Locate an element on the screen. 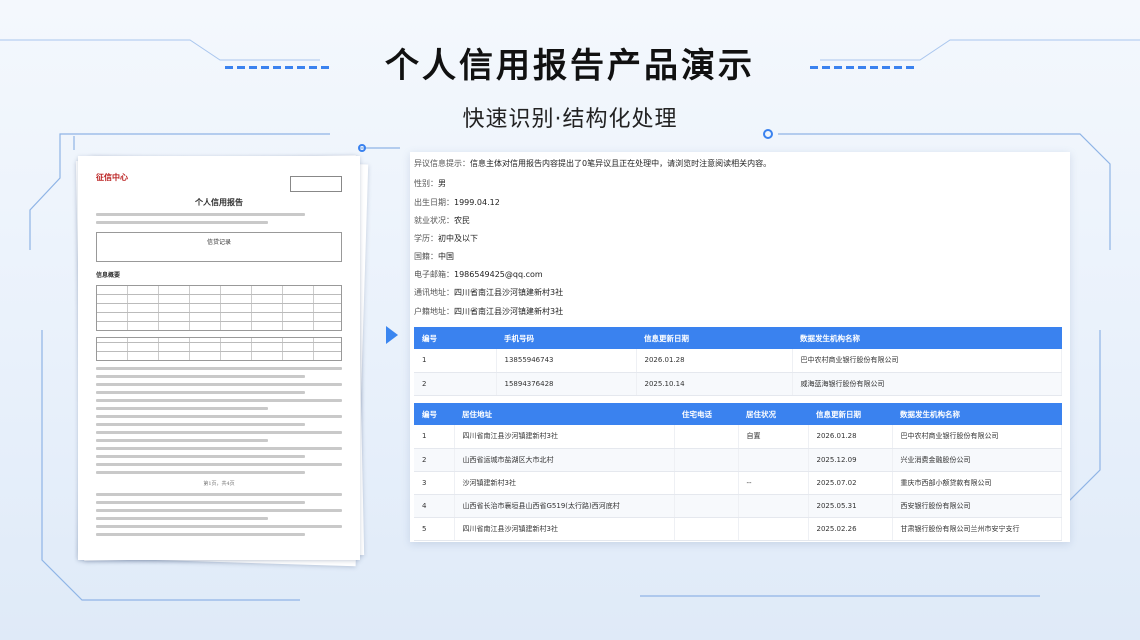 This screenshot has height=640, width=1140. page-subtitle: 快速识别·结构化处理 is located at coordinates (570, 119).